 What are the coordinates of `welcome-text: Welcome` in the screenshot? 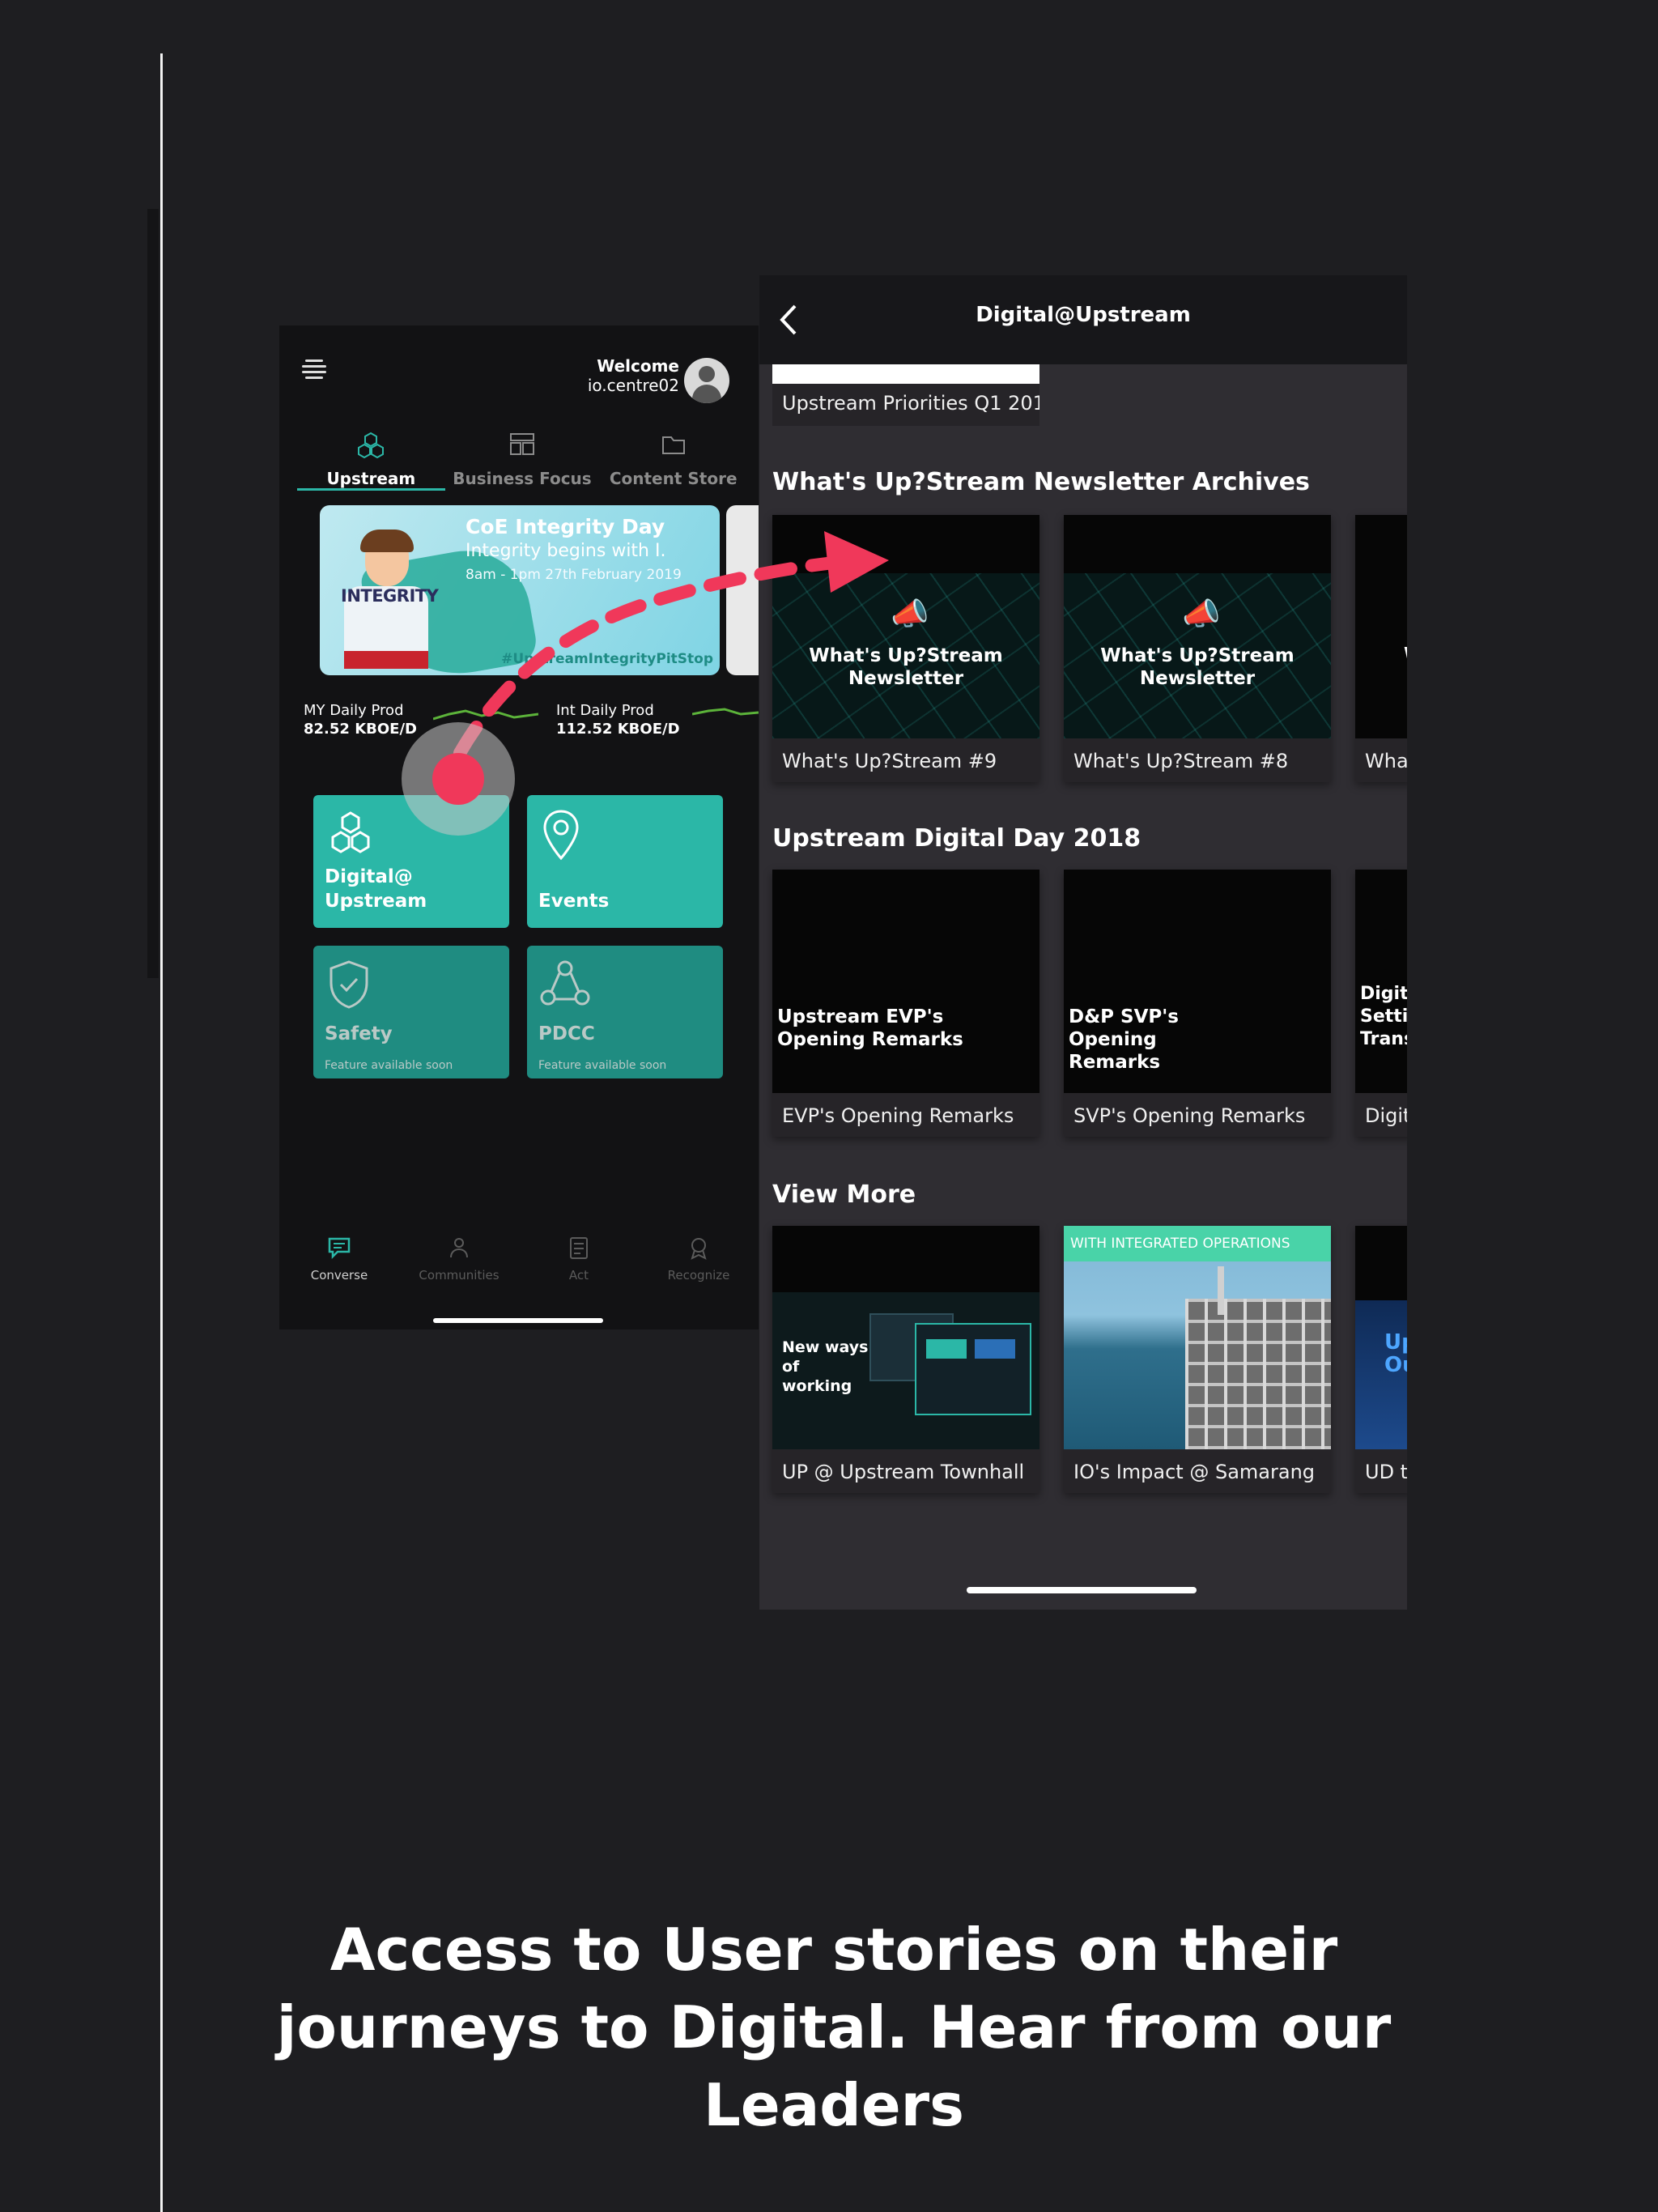 It's located at (638, 366).